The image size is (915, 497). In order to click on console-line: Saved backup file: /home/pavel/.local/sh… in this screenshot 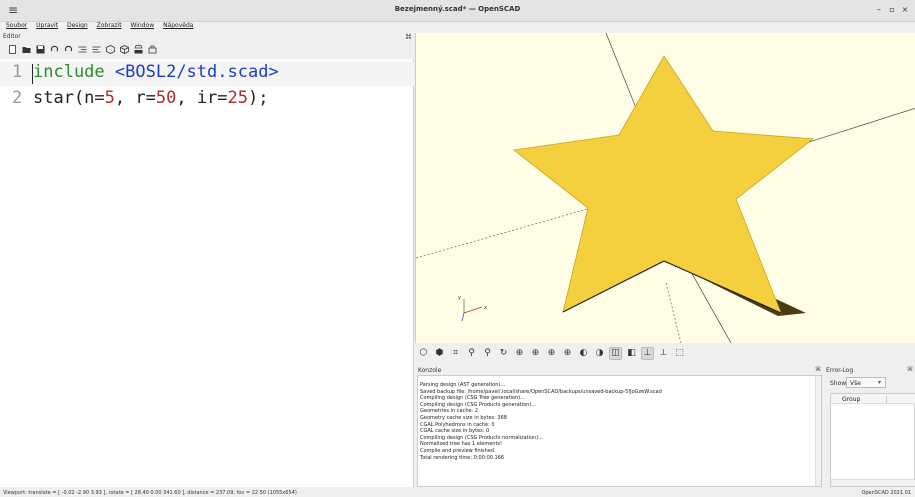, I will do `click(541, 391)`.